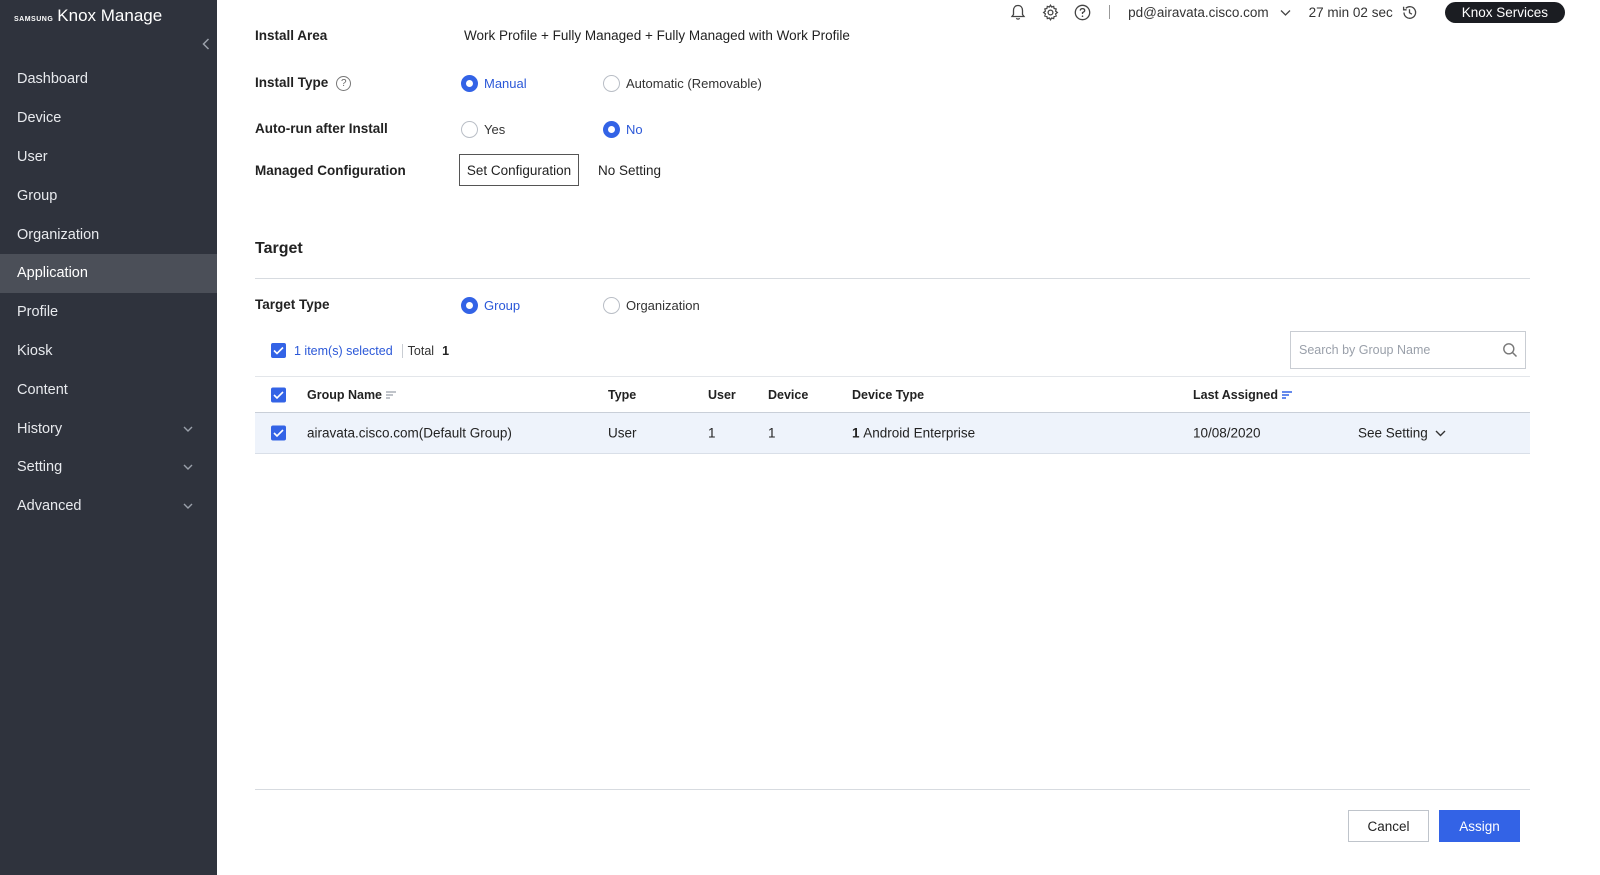 The image size is (1600, 875). Describe the element at coordinates (483, 129) in the screenshot. I see `auto-run-yes-radio: Yes` at that location.